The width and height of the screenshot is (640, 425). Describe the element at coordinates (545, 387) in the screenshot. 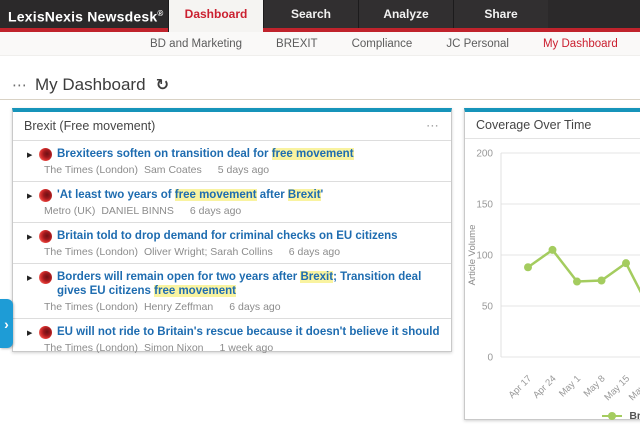

I see `x-tick-label: Apr 24` at that location.